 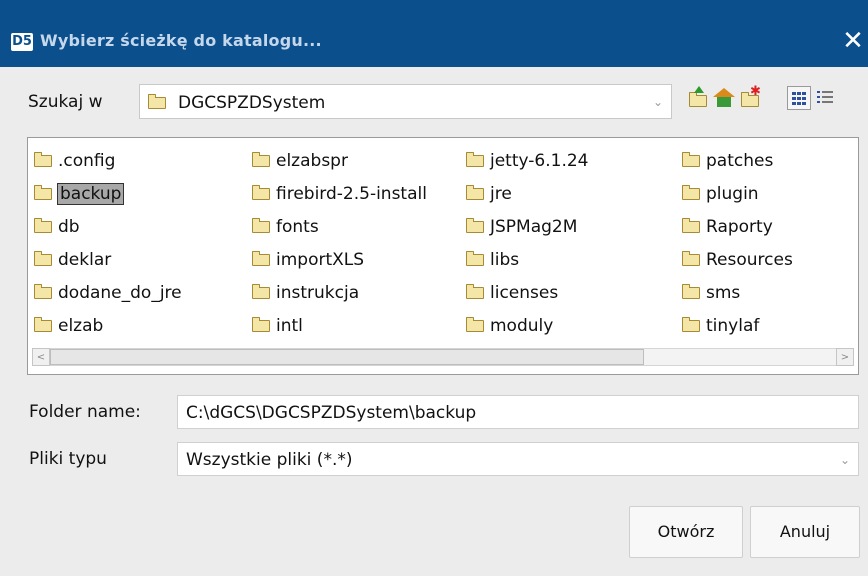 What do you see at coordinates (22, 42) in the screenshot?
I see `app-icon: D5` at bounding box center [22, 42].